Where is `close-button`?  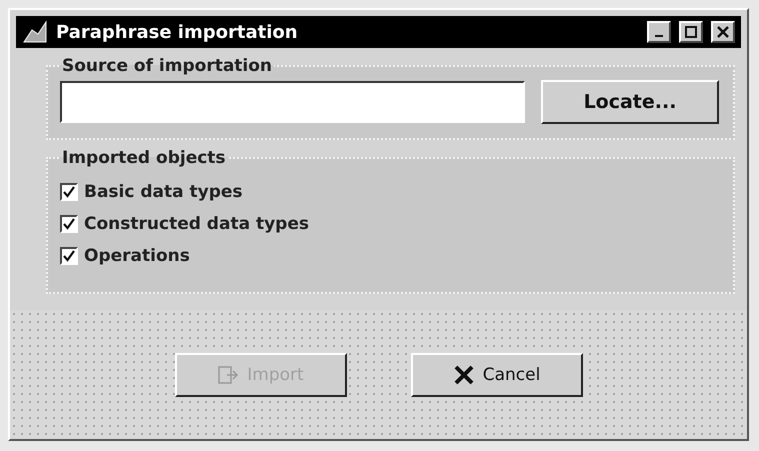
close-button is located at coordinates (723, 32).